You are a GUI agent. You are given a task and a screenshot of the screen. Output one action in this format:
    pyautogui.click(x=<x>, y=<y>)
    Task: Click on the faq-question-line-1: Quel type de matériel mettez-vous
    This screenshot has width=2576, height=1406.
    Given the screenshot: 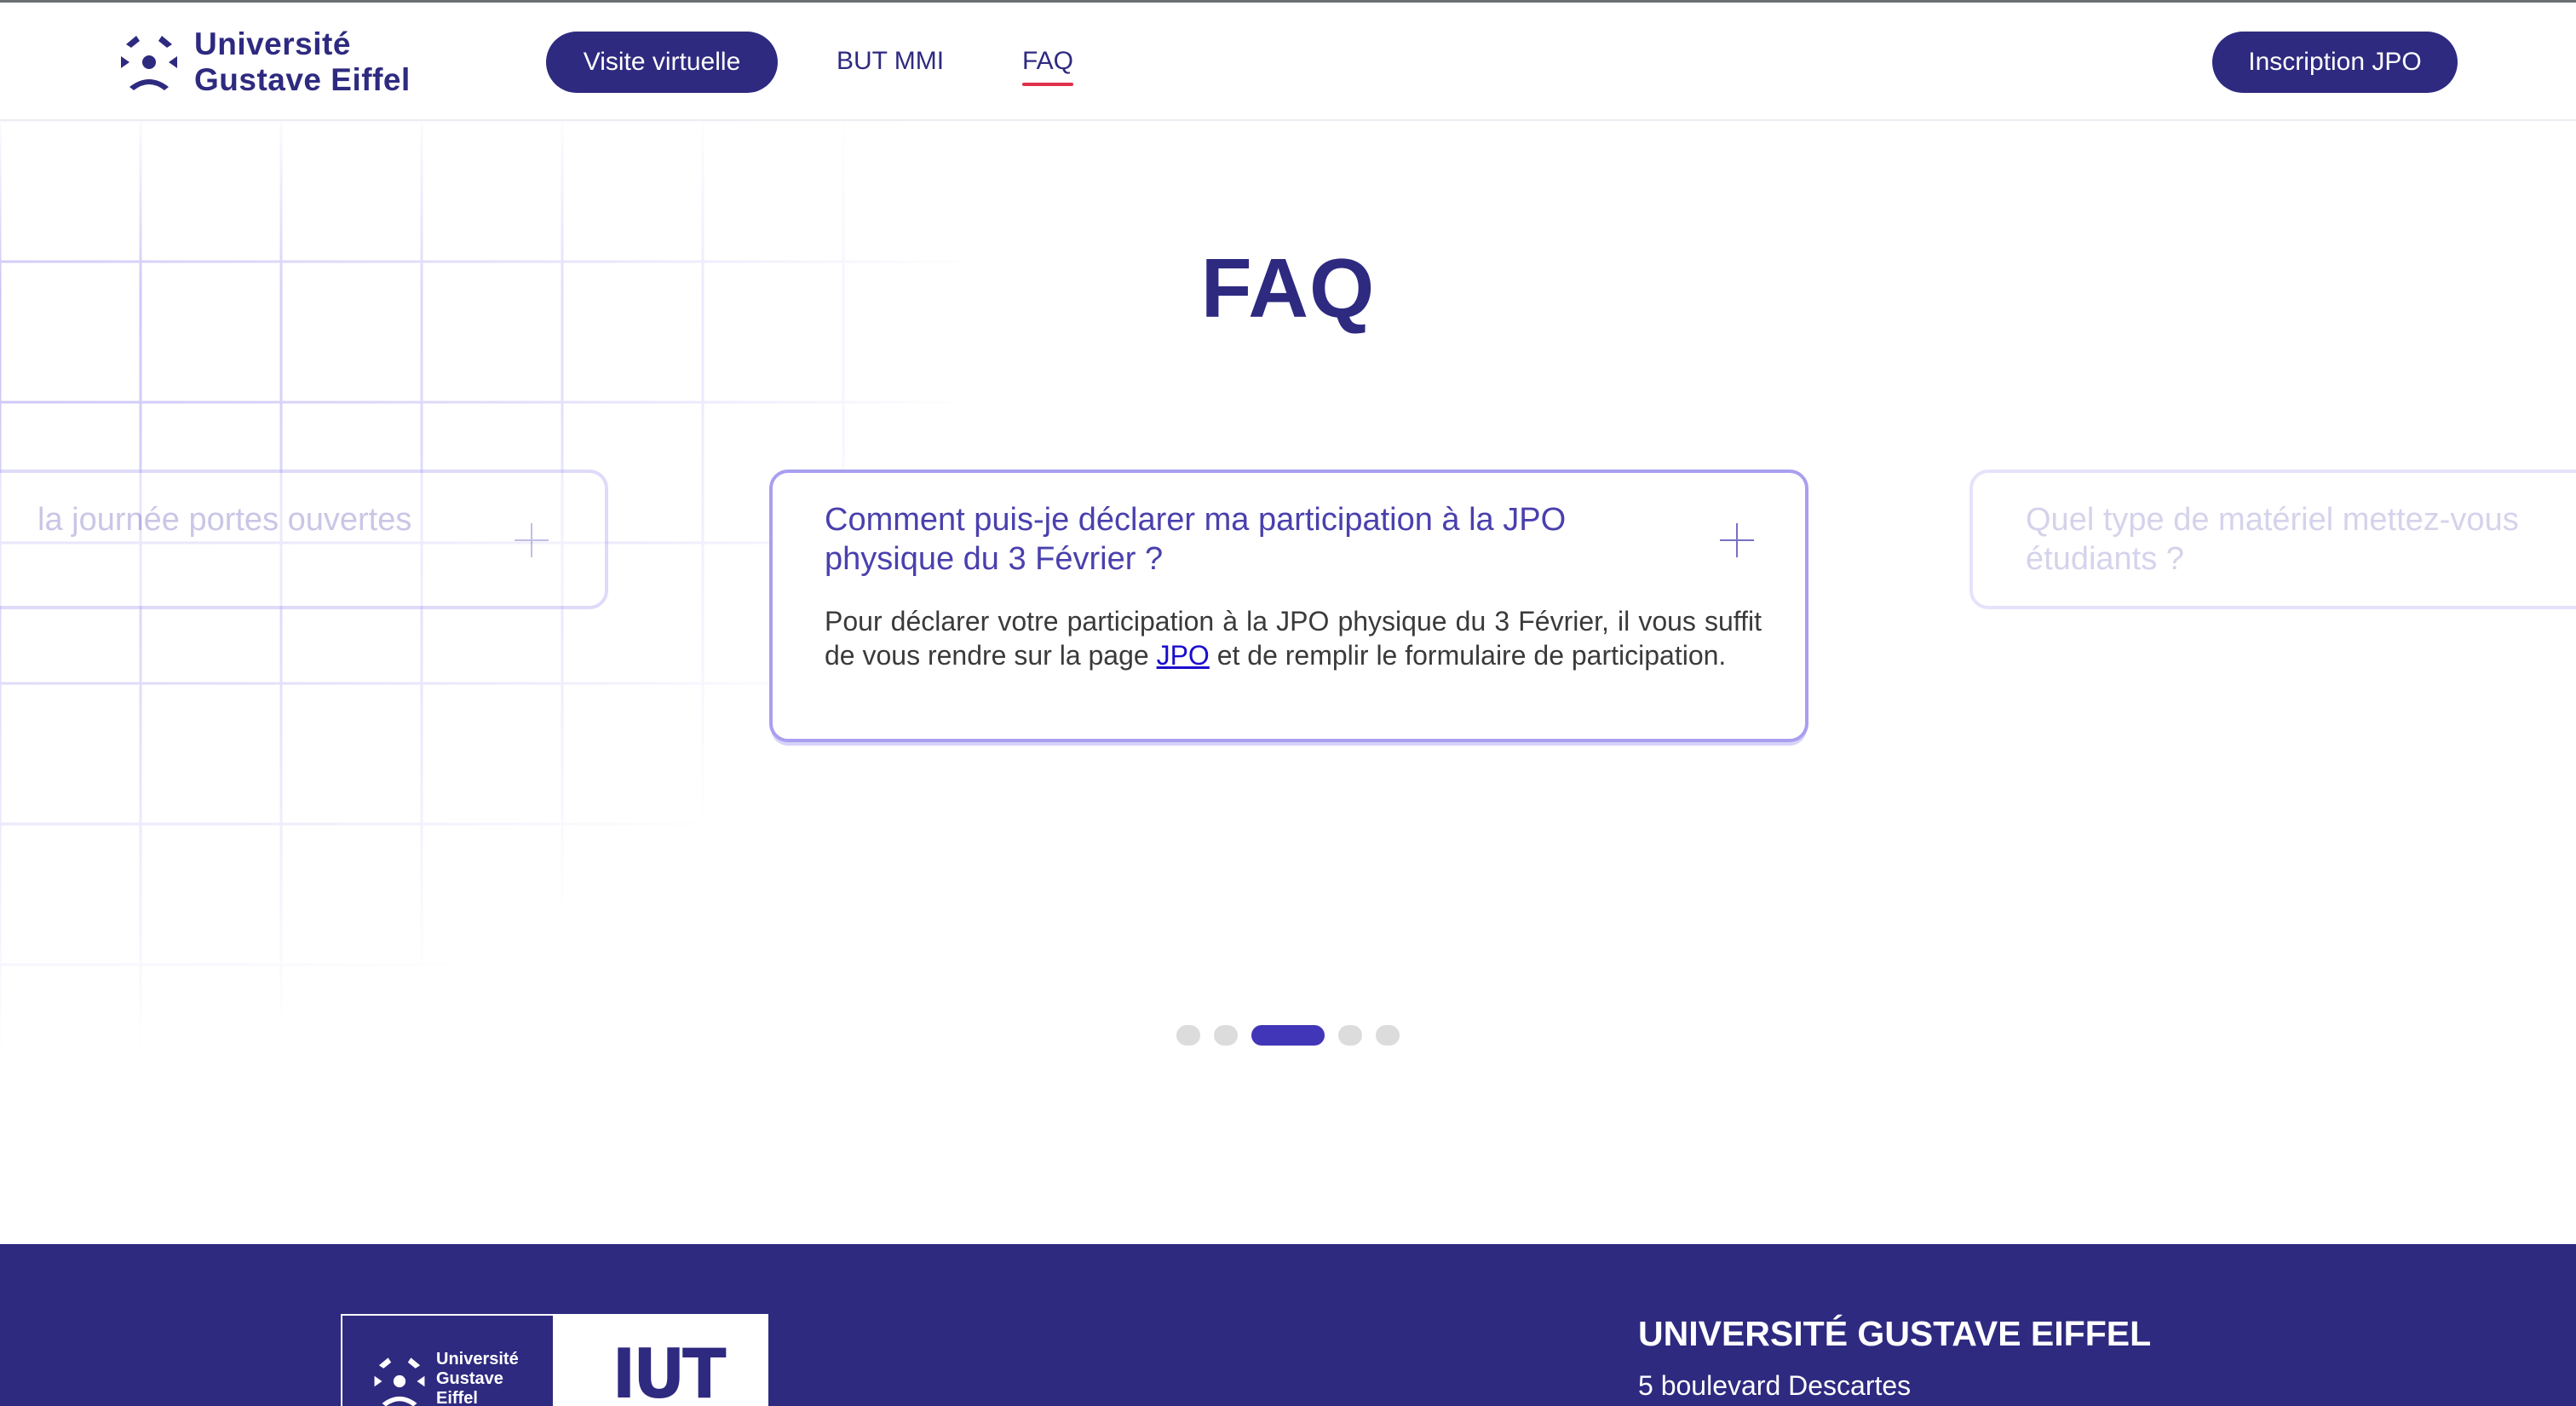 What is the action you would take?
    pyautogui.click(x=2272, y=520)
    